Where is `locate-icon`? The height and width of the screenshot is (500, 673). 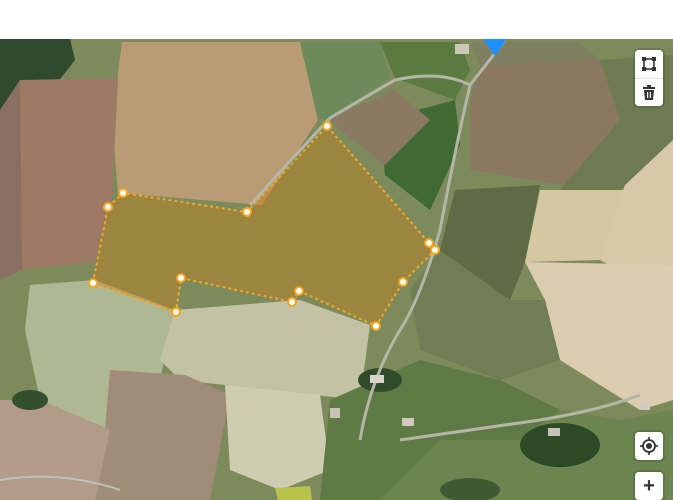 locate-icon is located at coordinates (649, 446).